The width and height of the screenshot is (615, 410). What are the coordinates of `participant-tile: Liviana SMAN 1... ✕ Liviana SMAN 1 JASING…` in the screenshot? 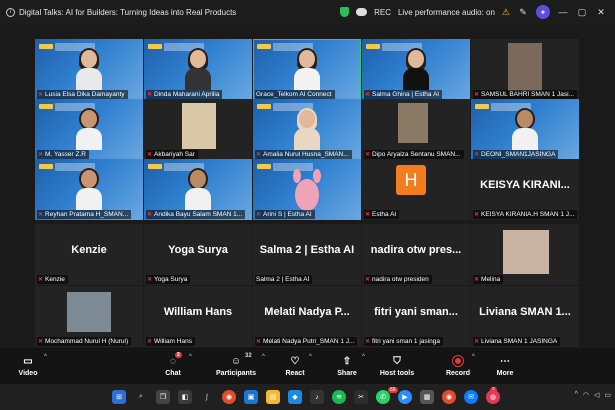 It's located at (525, 316).